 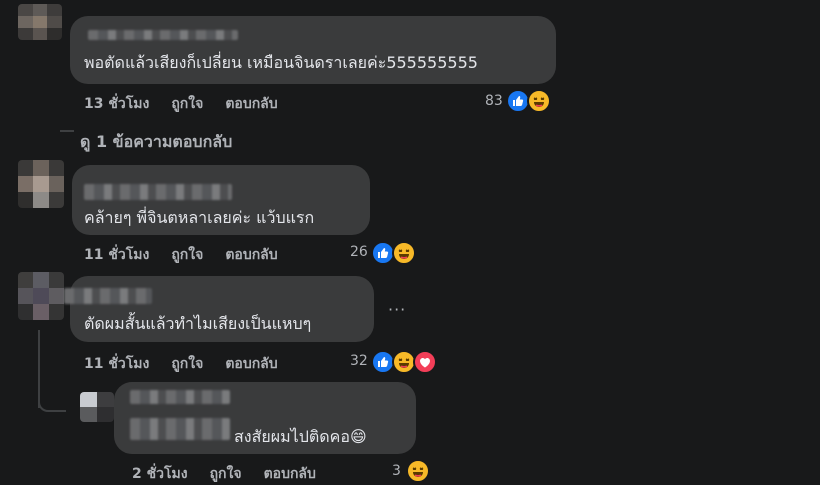 I want to click on comment-text: สงสัยผมไปติดคอ😄, so click(x=300, y=436).